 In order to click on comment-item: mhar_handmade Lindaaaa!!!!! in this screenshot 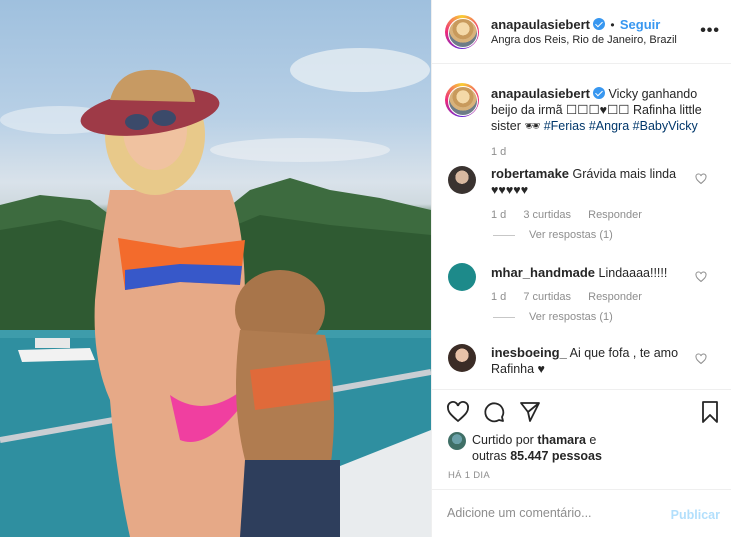, I will do `click(593, 273)`.